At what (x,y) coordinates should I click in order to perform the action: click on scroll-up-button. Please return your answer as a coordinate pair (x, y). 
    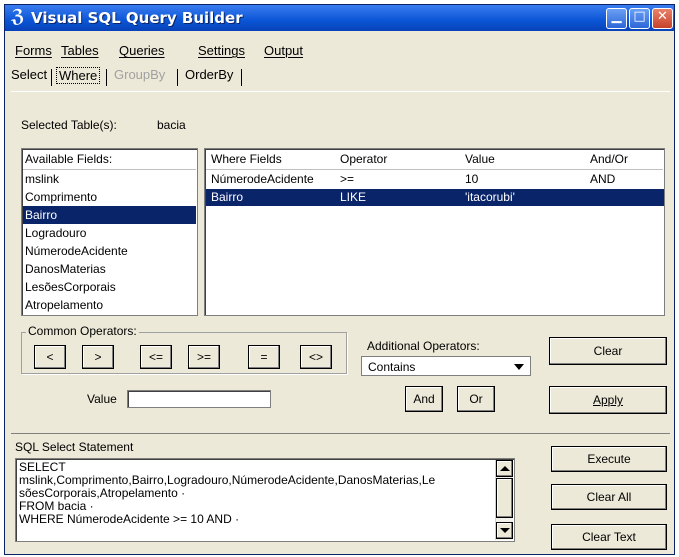
    Looking at the image, I should click on (504, 468).